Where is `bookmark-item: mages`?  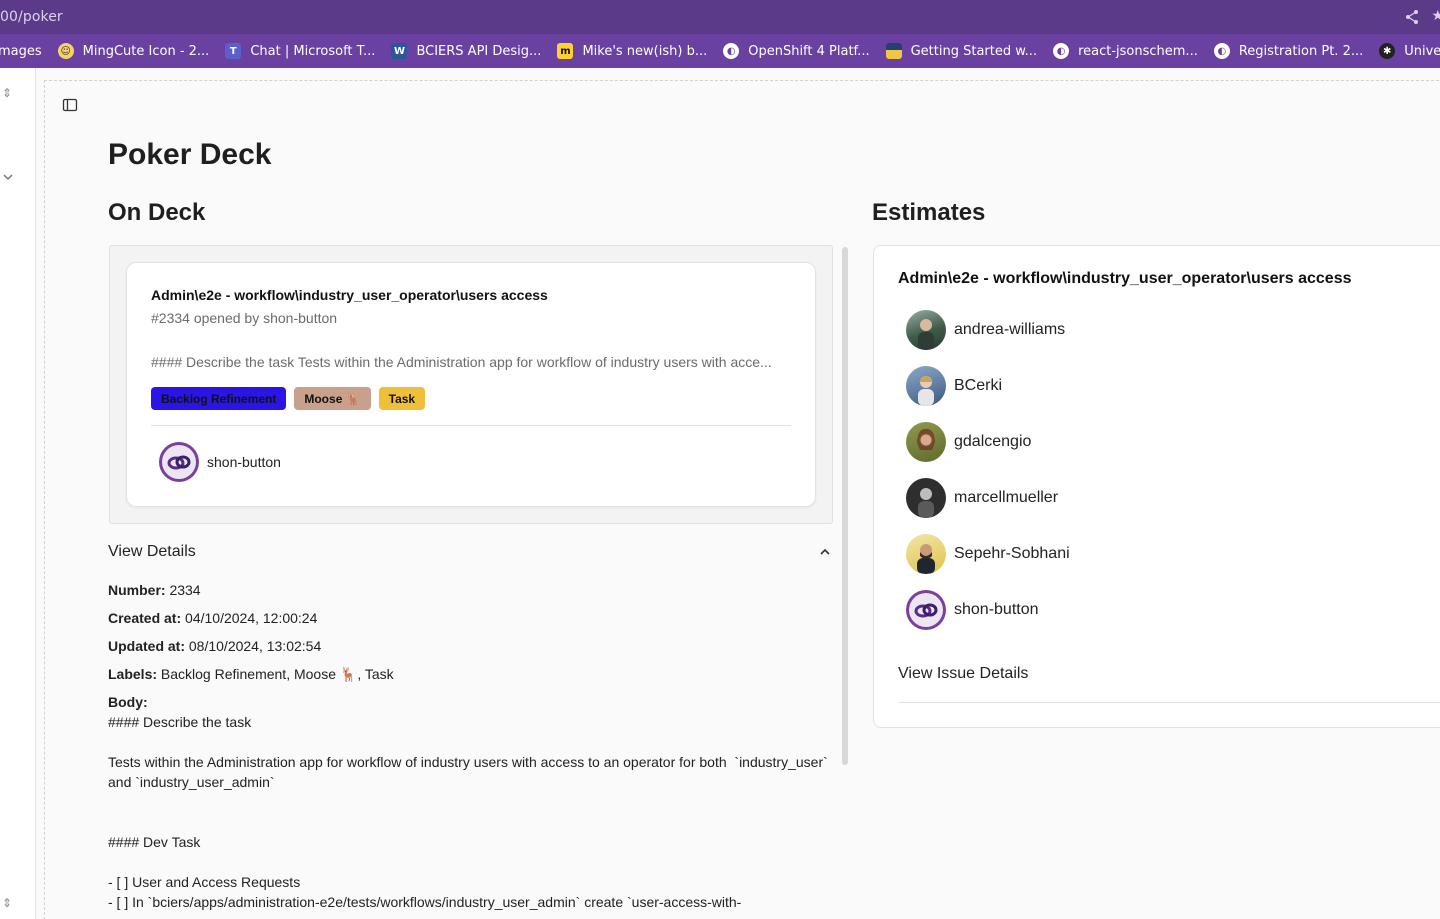 bookmark-item: mages is located at coordinates (21, 51).